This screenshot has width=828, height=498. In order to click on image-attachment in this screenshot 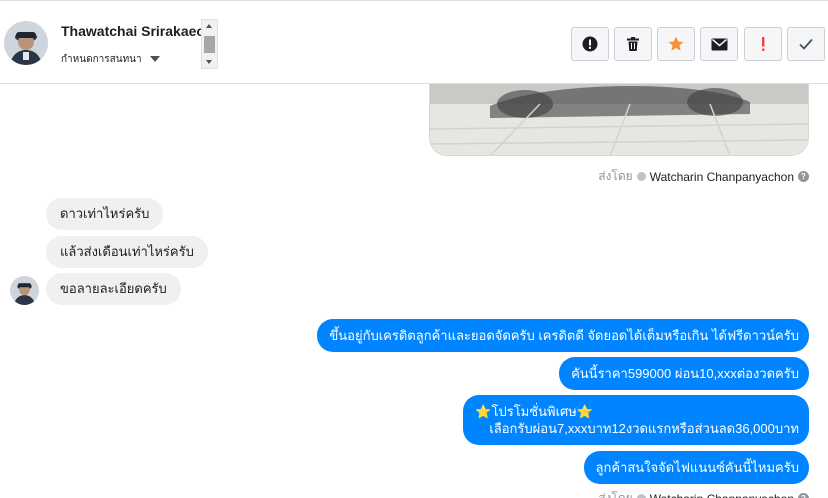, I will do `click(619, 120)`.